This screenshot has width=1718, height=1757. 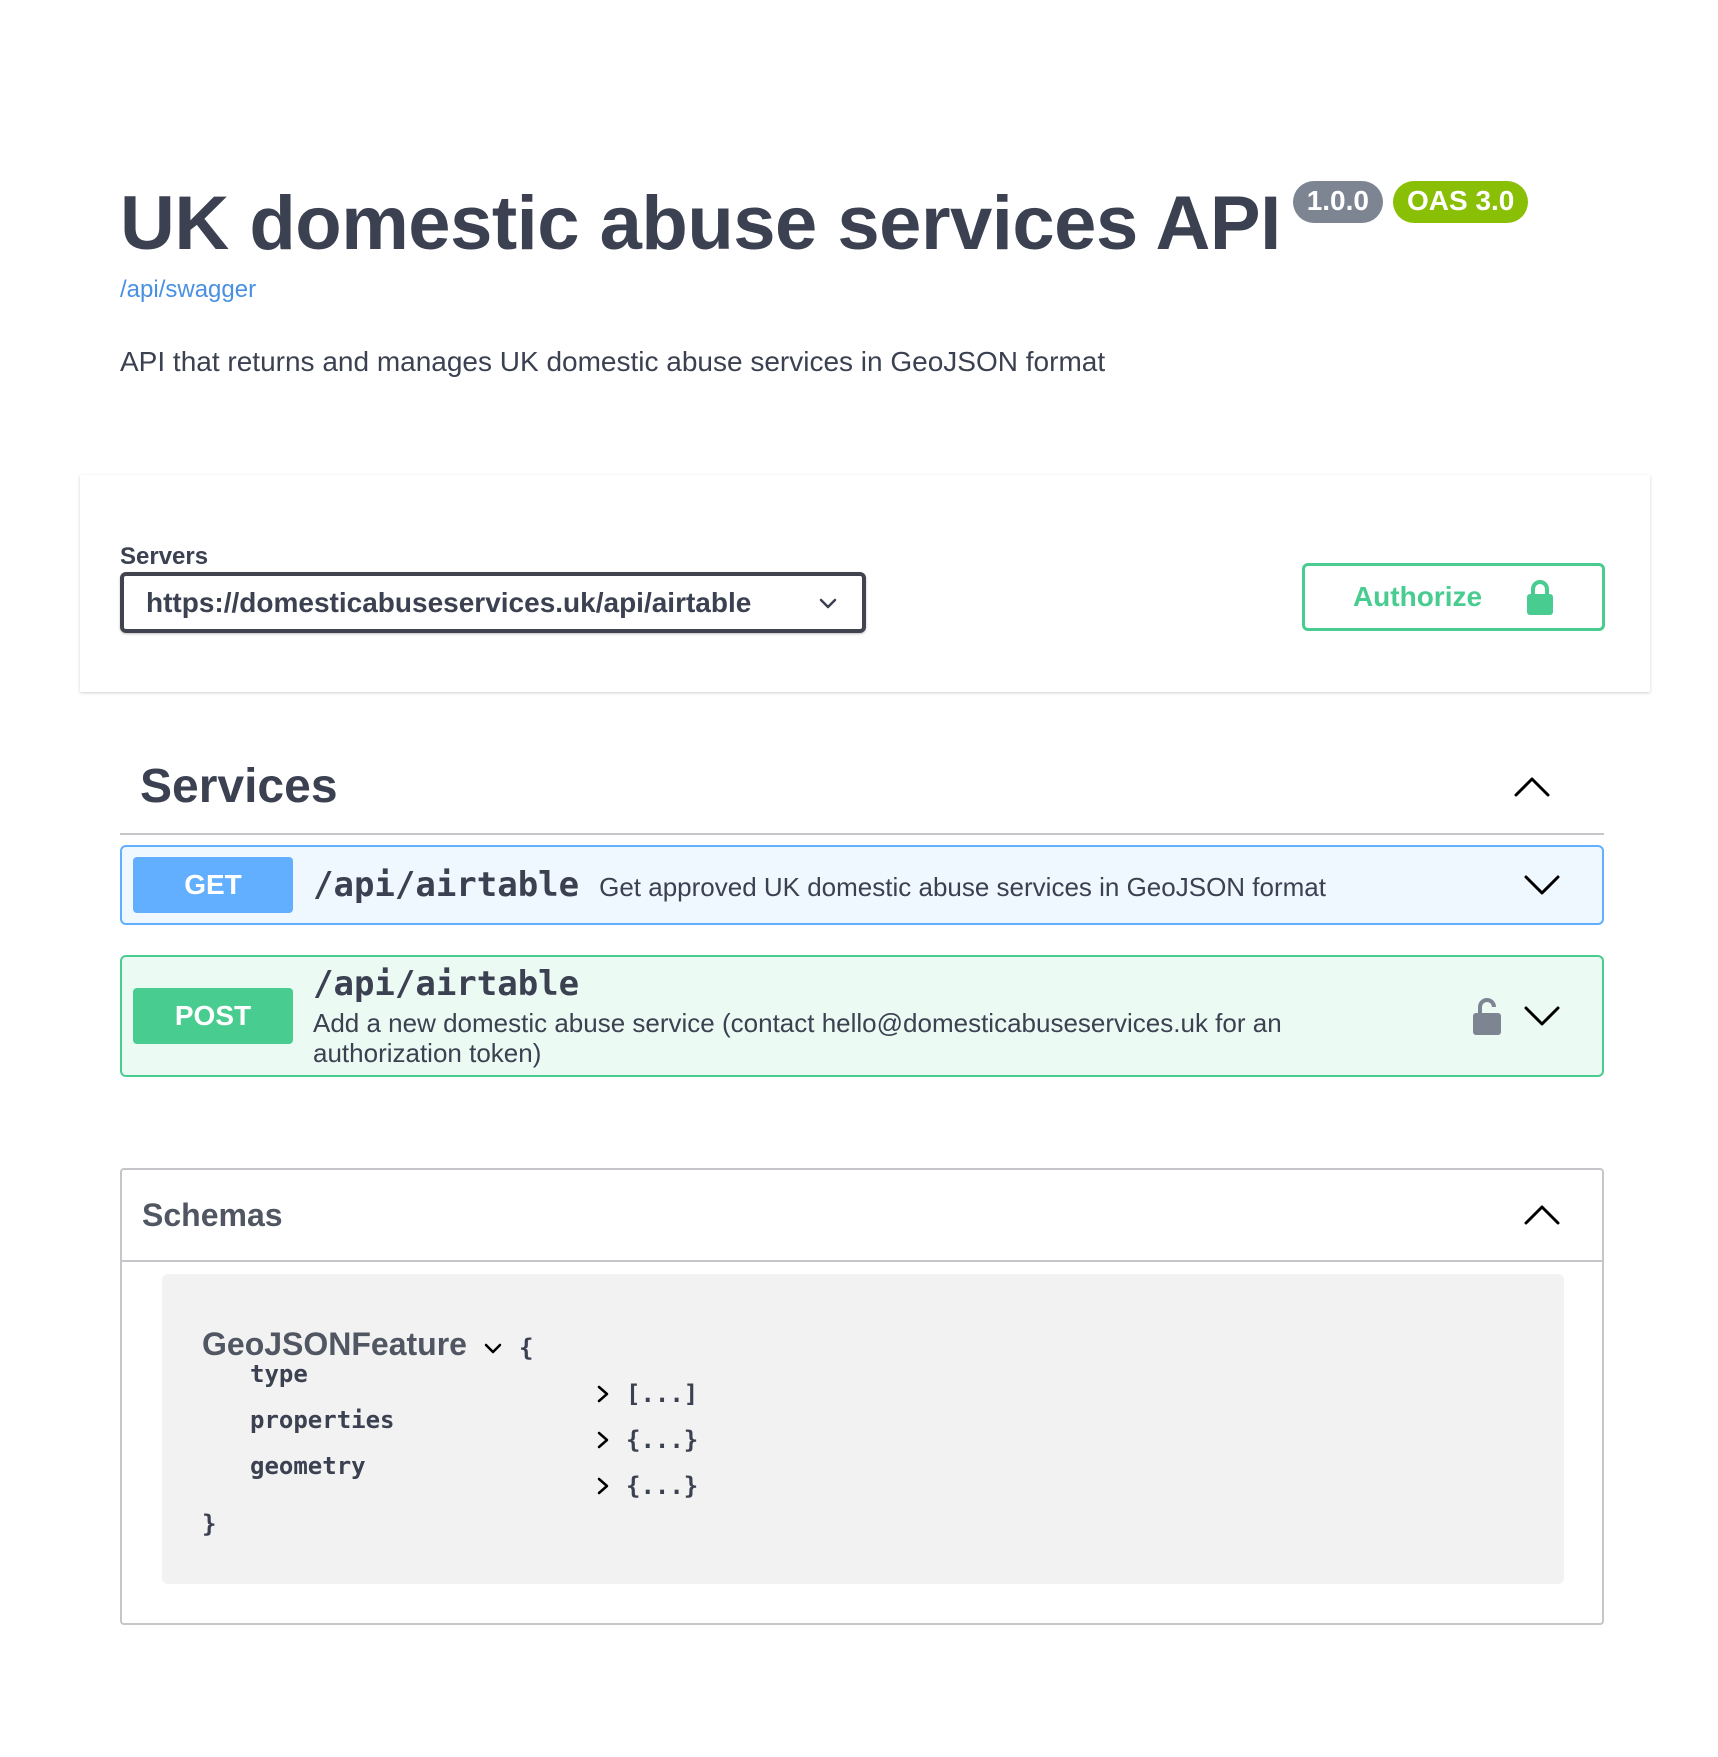 I want to click on model-property-value-geometry: {...}, so click(x=645, y=1486).